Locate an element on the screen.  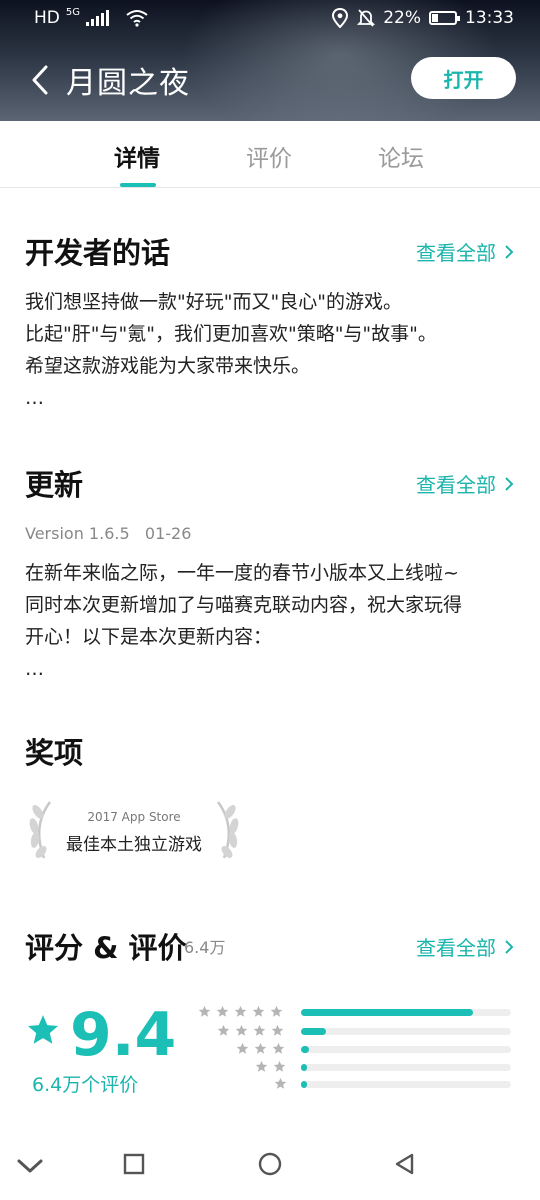
system-nav-bar is located at coordinates (270, 1167).